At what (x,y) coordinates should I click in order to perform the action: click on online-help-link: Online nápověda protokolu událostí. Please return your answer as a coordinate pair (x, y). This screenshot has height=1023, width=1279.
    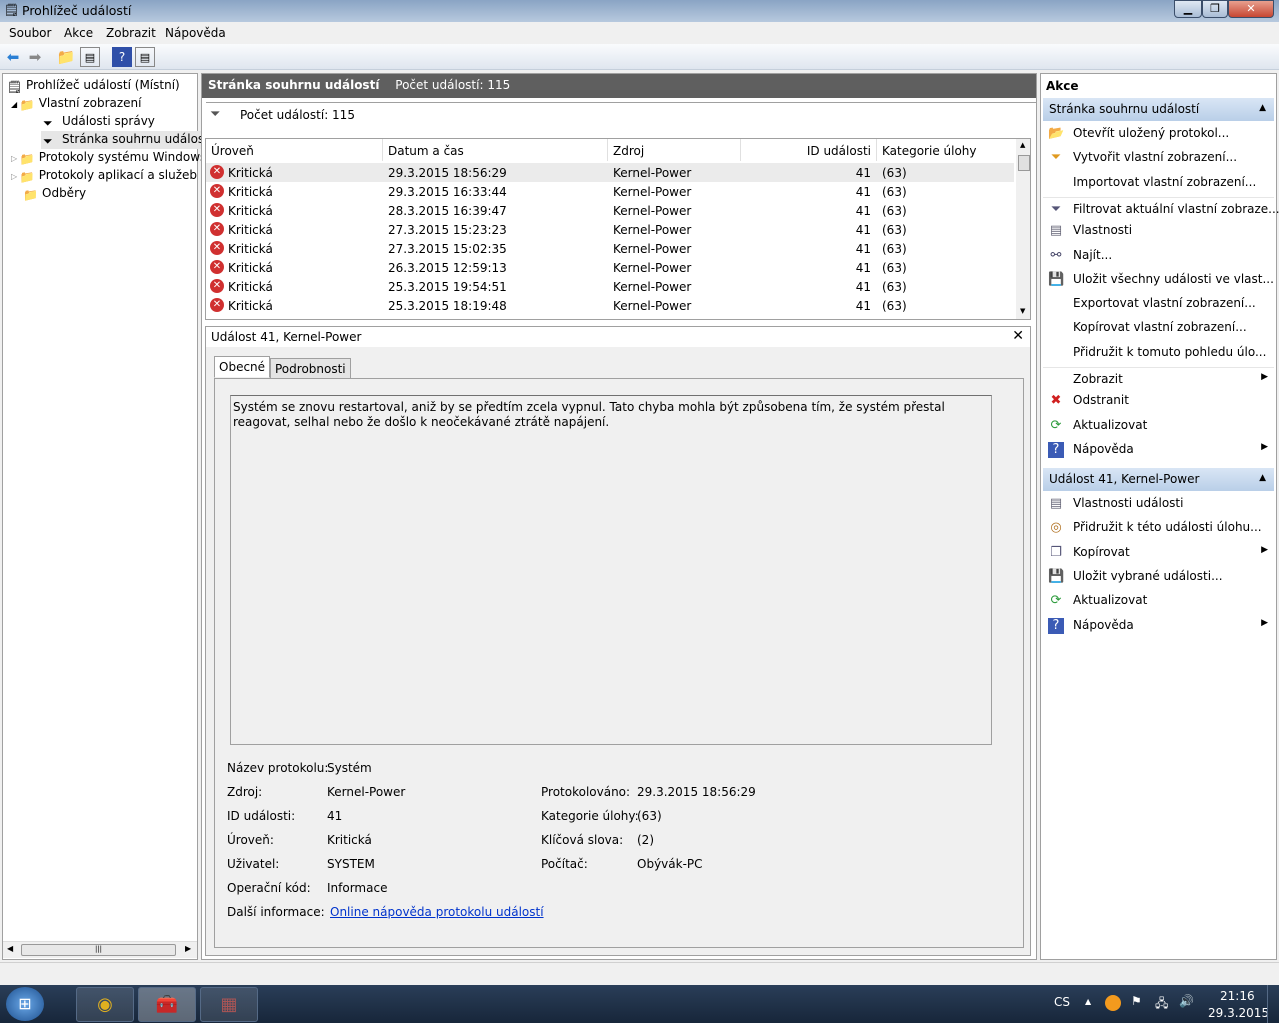
    Looking at the image, I should click on (437, 912).